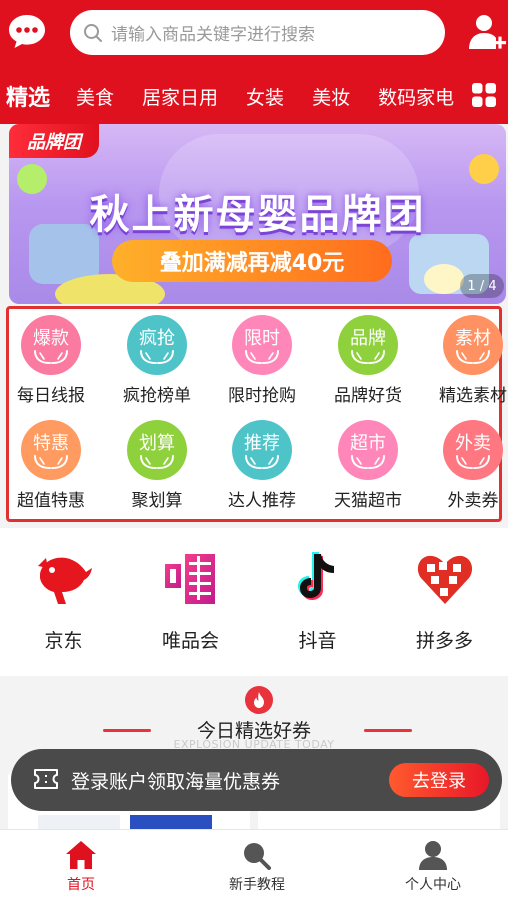 The height and width of the screenshot is (897, 508). I want to click on platform-douyin: 抖音, so click(317, 600).